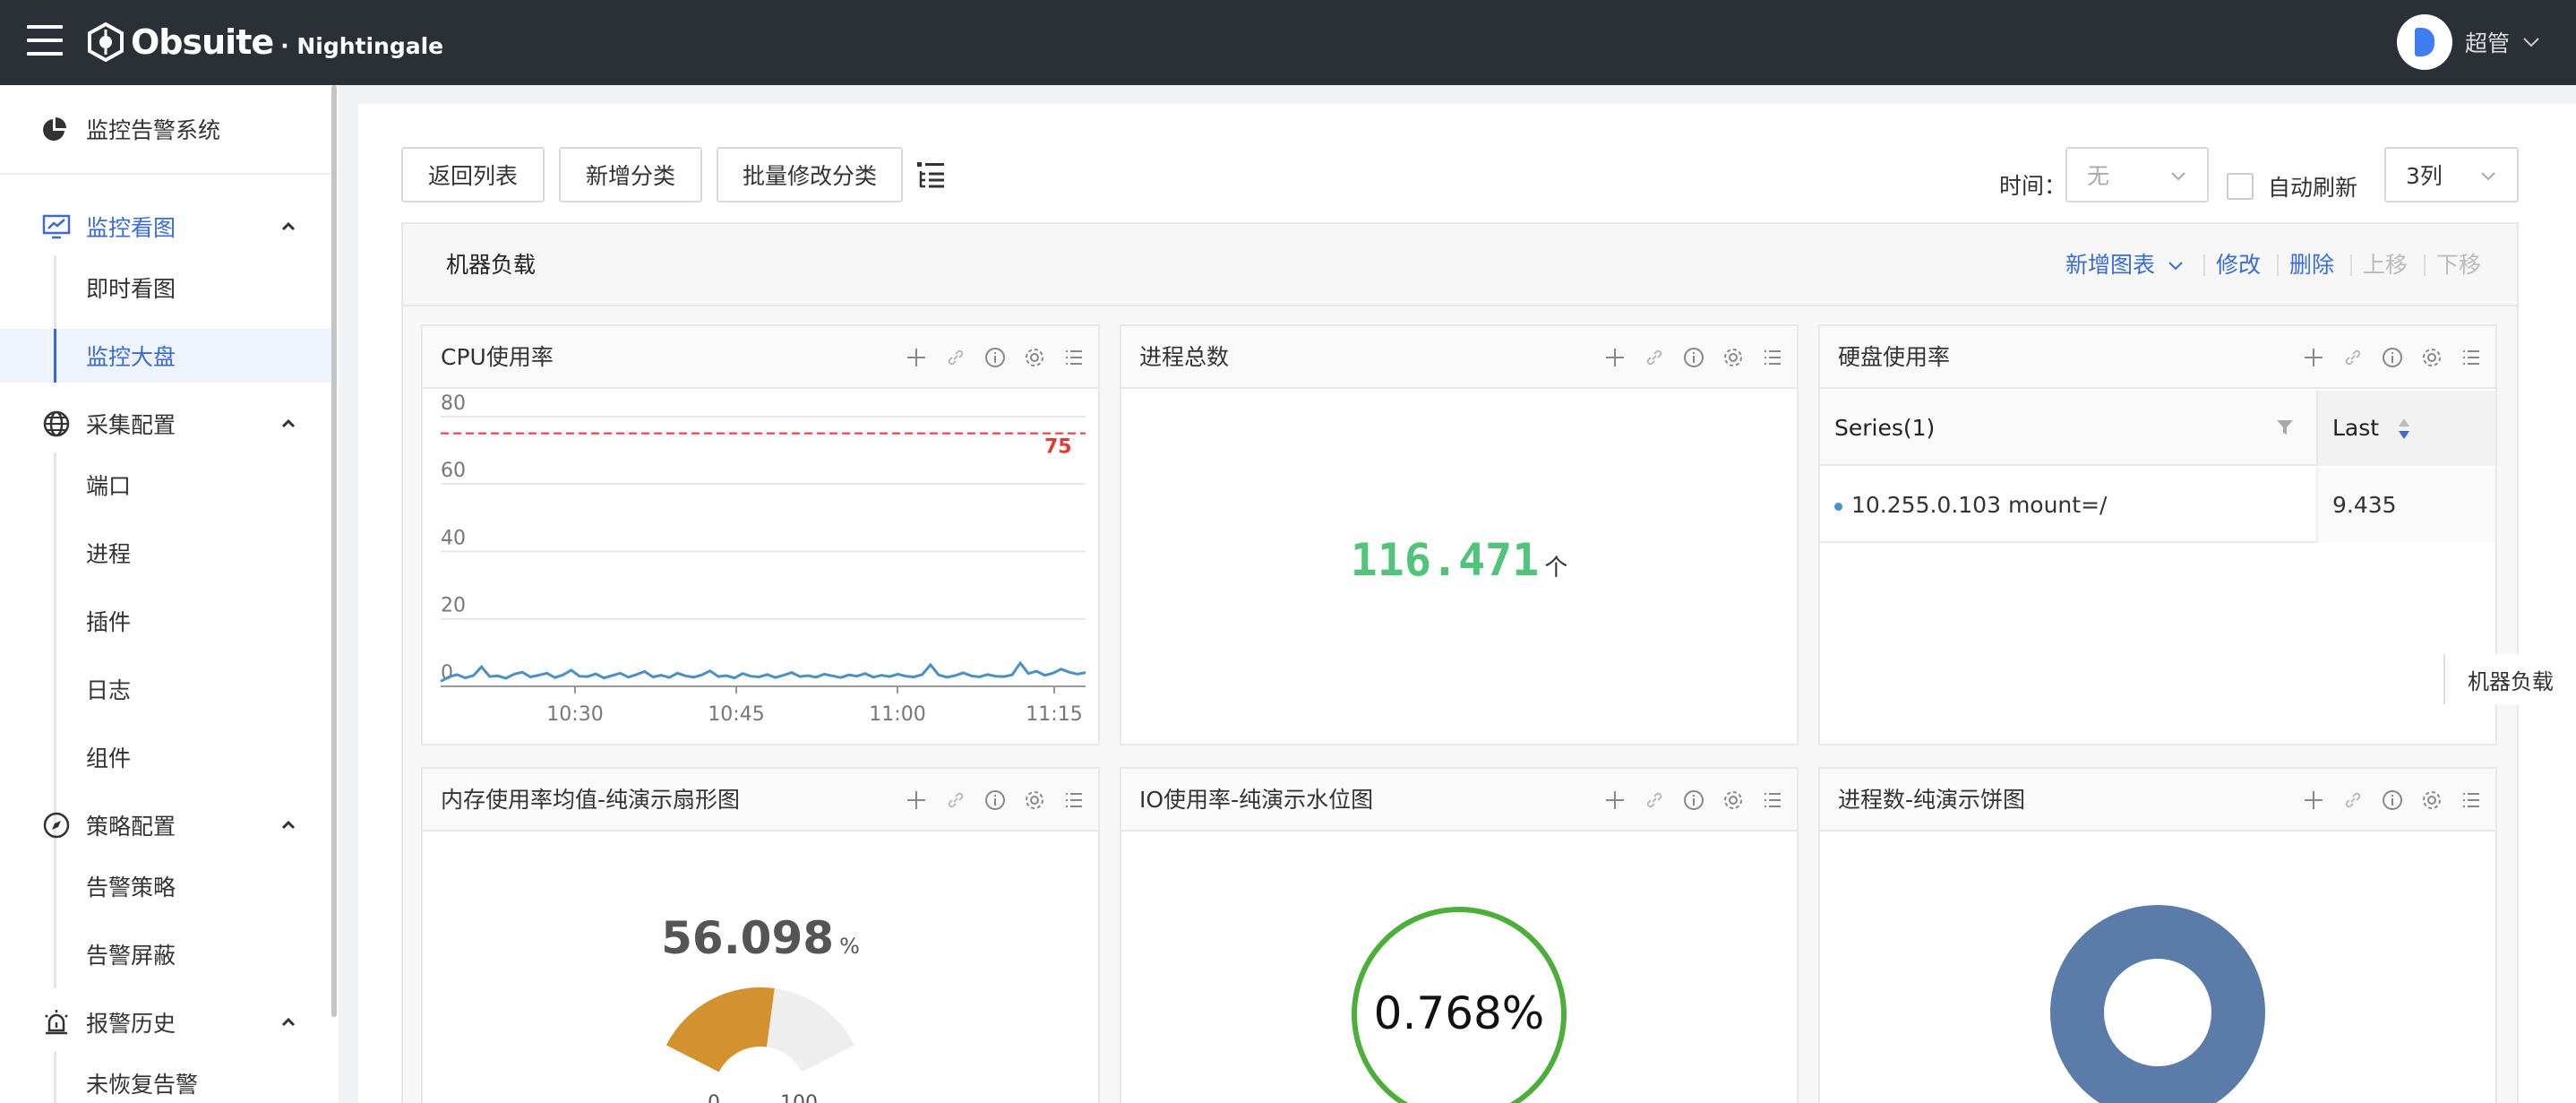 This screenshot has height=1103, width=2576. Describe the element at coordinates (1184, 357) in the screenshot. I see `panel-title: 进程总数` at that location.